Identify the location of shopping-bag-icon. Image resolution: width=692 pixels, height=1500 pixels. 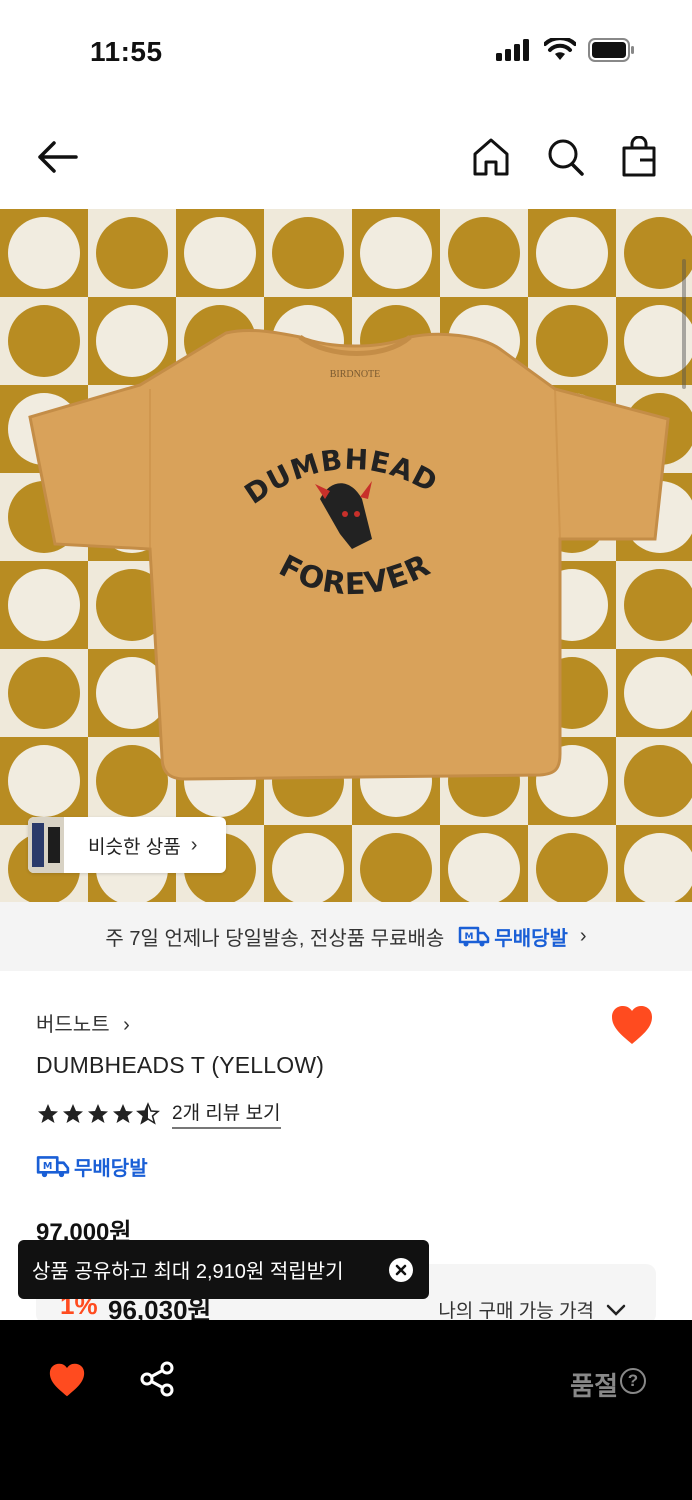
(639, 156).